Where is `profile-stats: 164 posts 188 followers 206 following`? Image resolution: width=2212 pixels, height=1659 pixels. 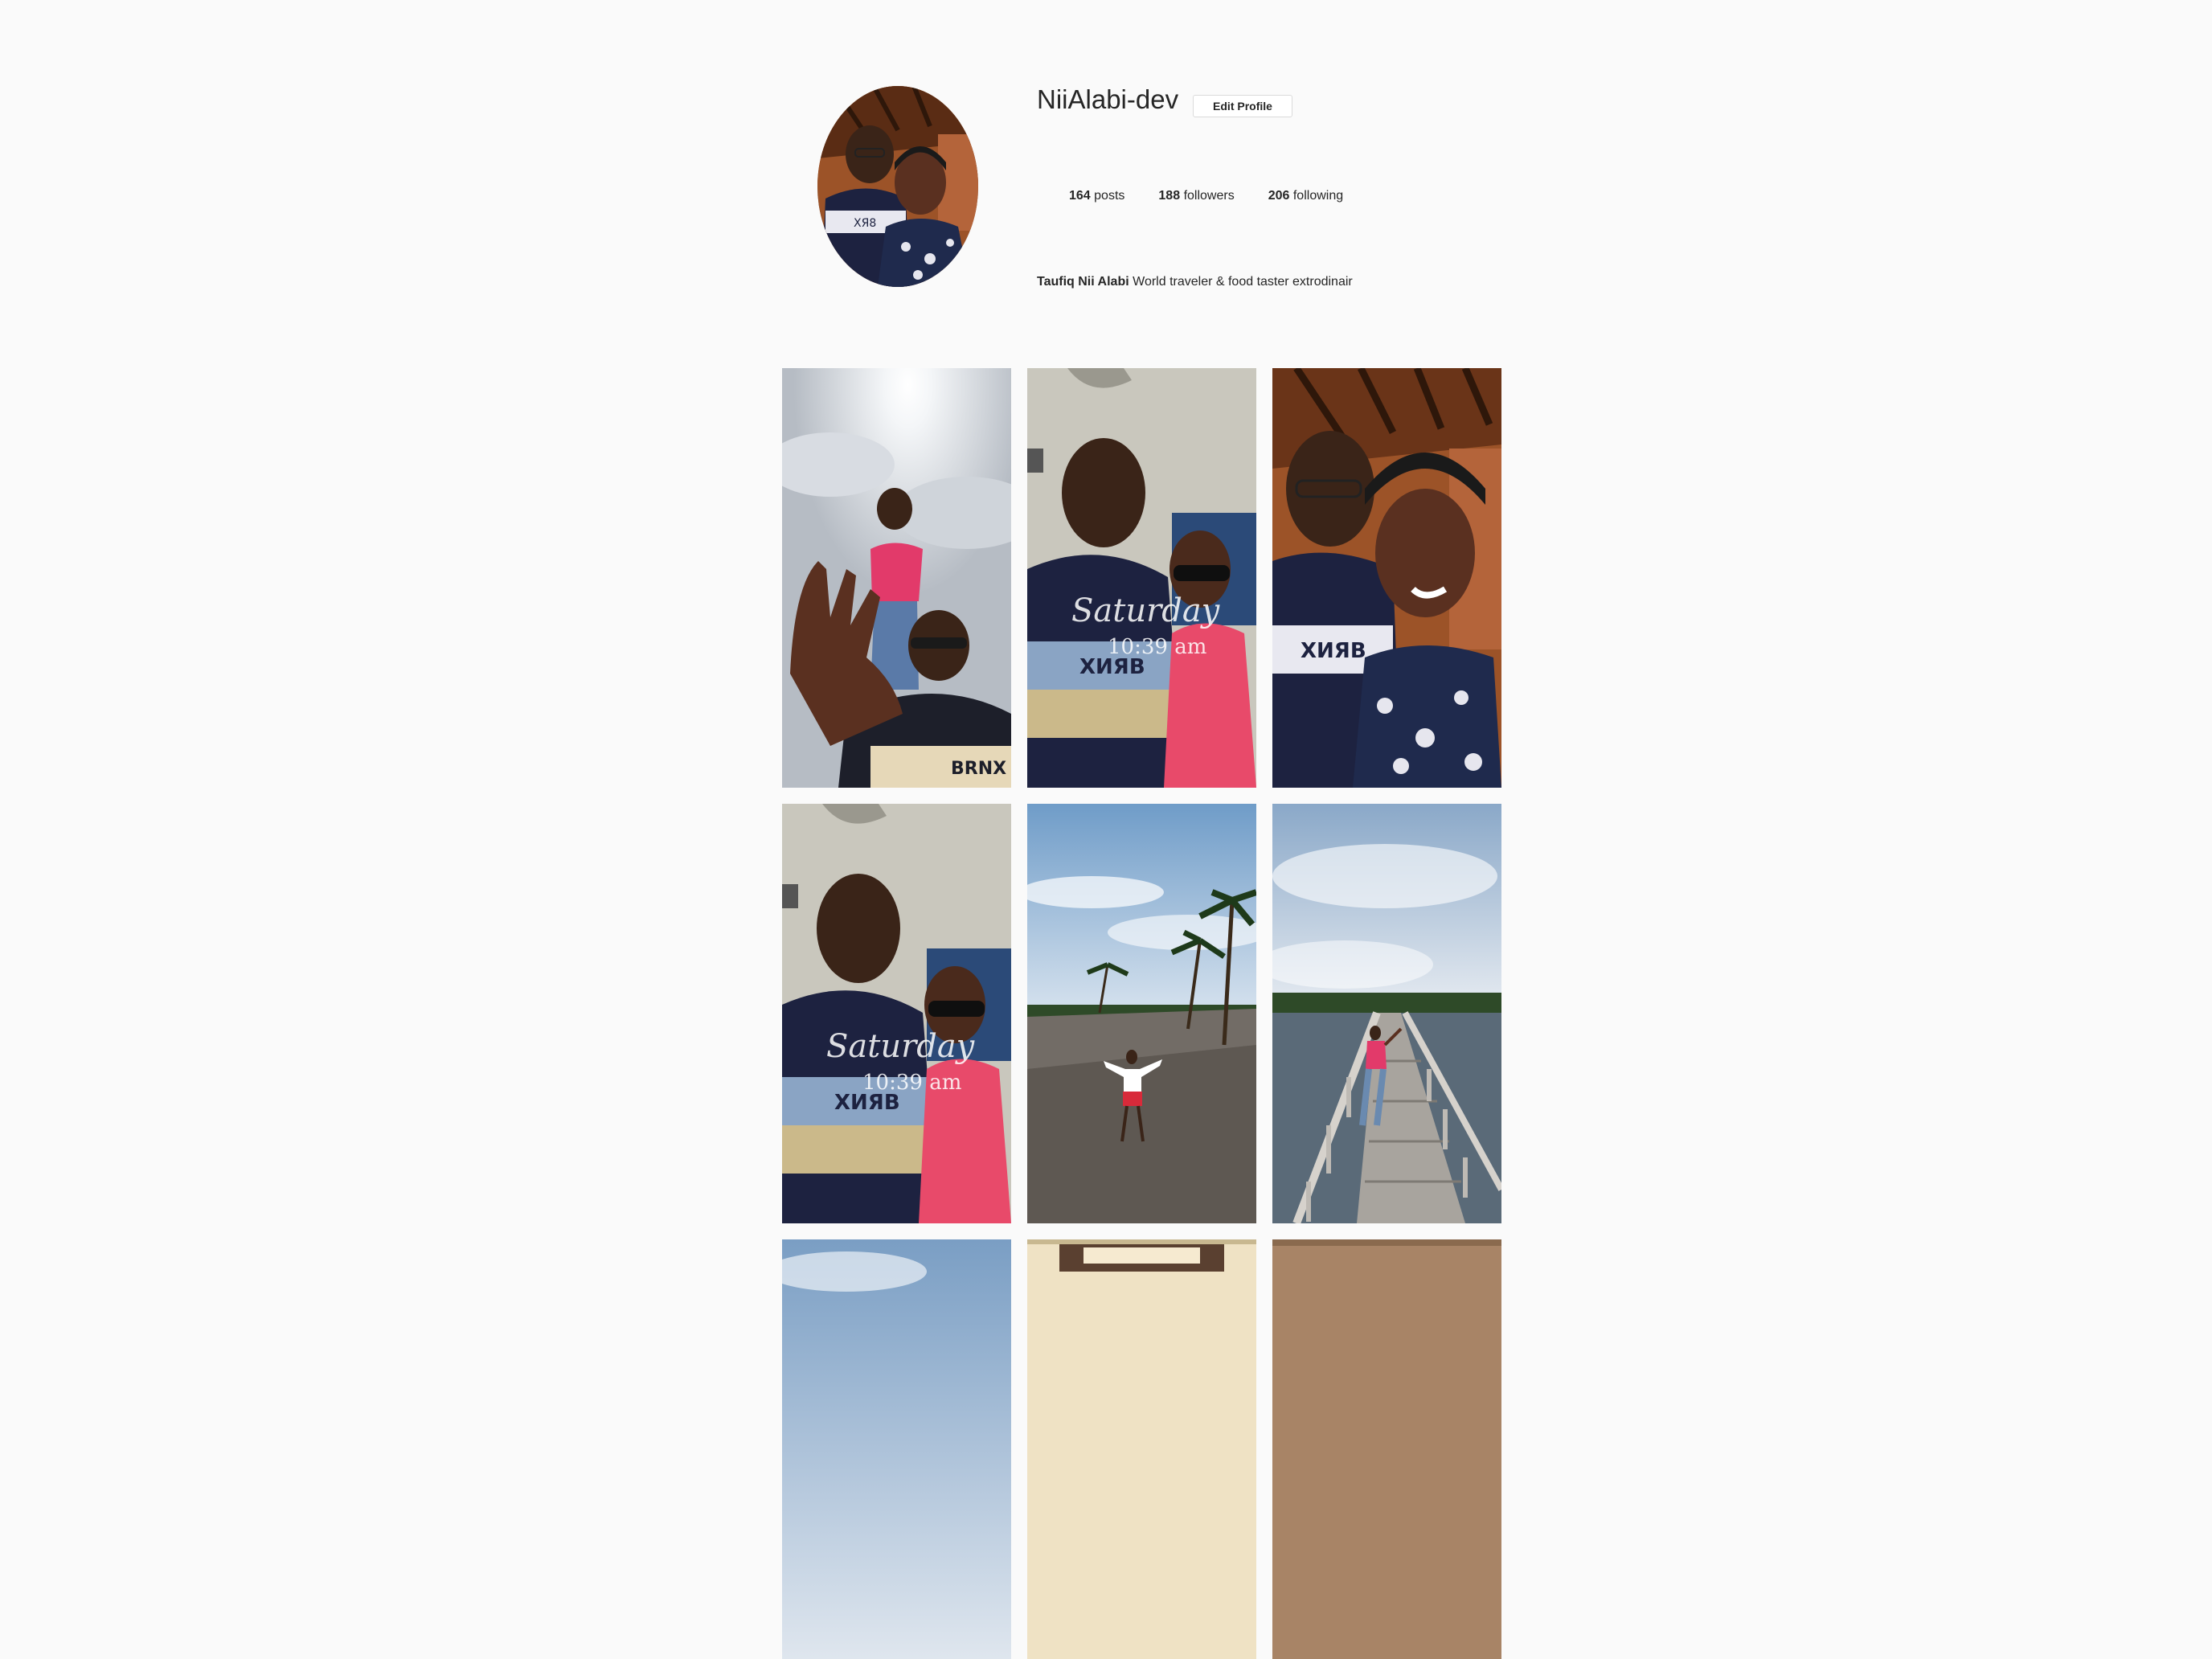 profile-stats: 164 posts 188 followers 206 following is located at coordinates (1223, 196).